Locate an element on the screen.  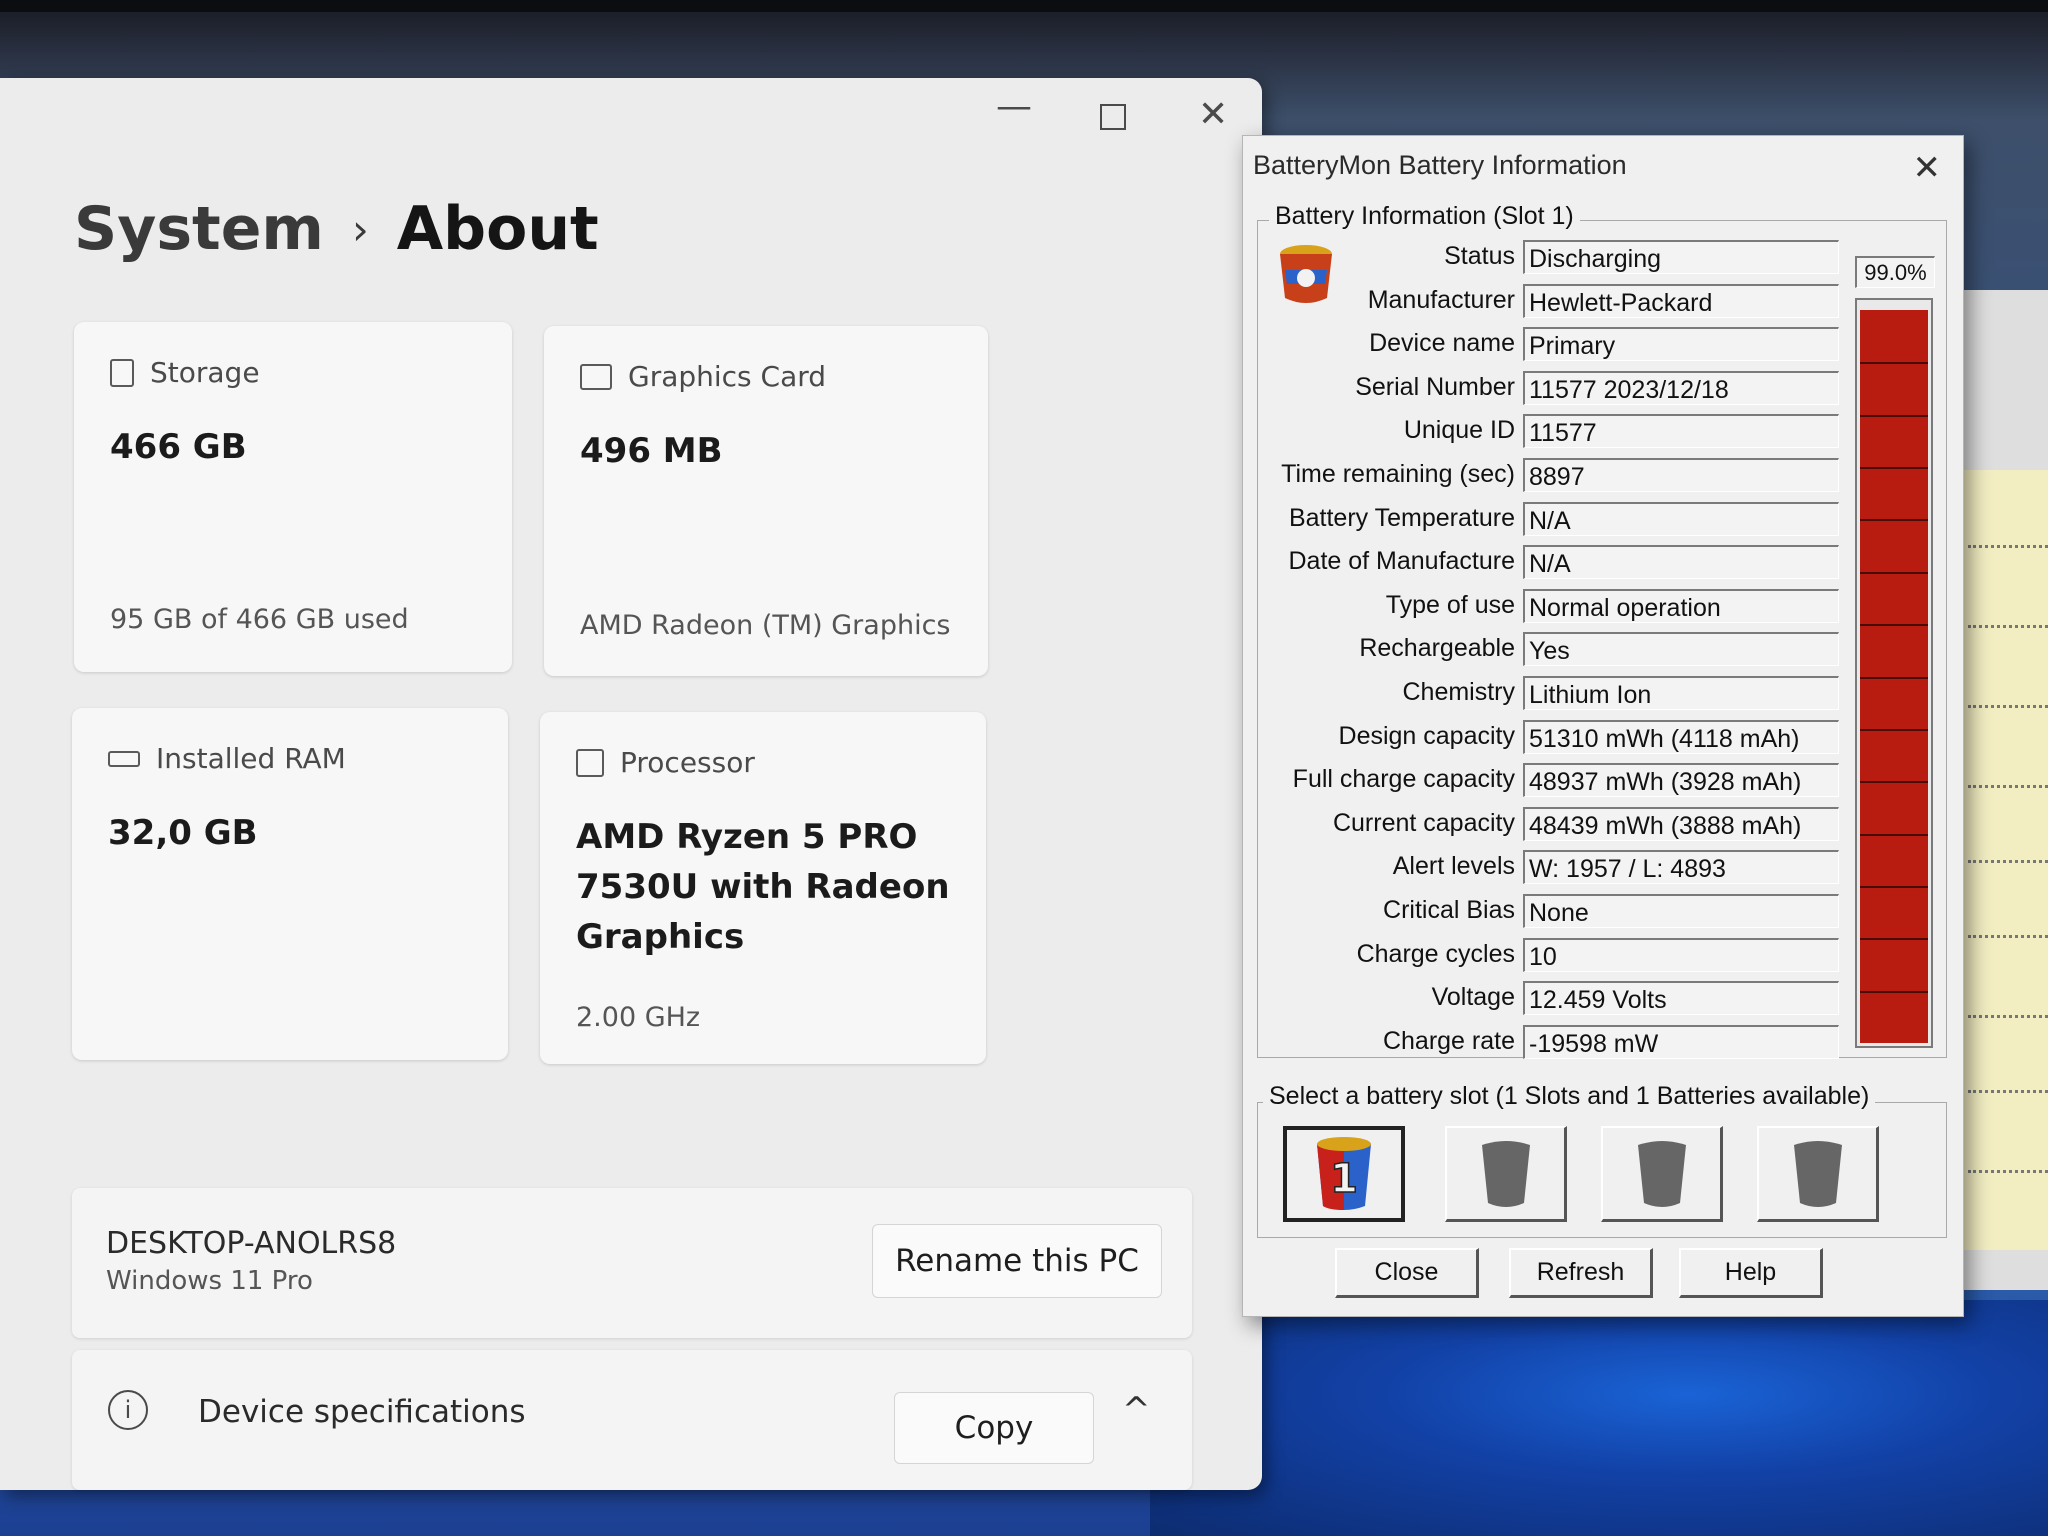
battery-field-label: Design capacity is located at coordinates (1426, 736).